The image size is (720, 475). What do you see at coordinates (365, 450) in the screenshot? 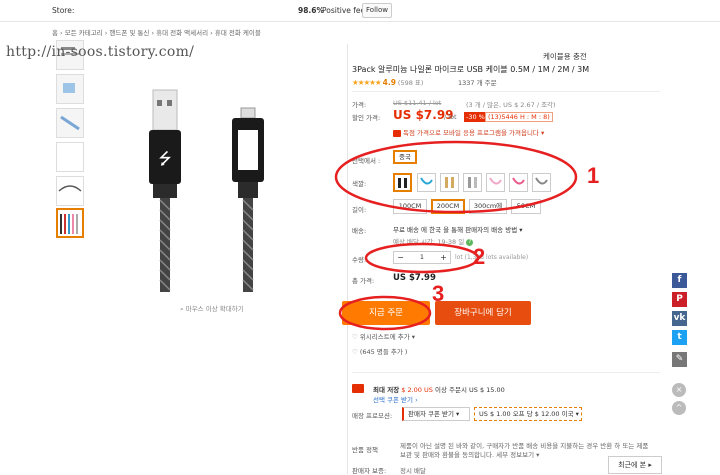
I see `return-policy-label: 반품 정책` at bounding box center [365, 450].